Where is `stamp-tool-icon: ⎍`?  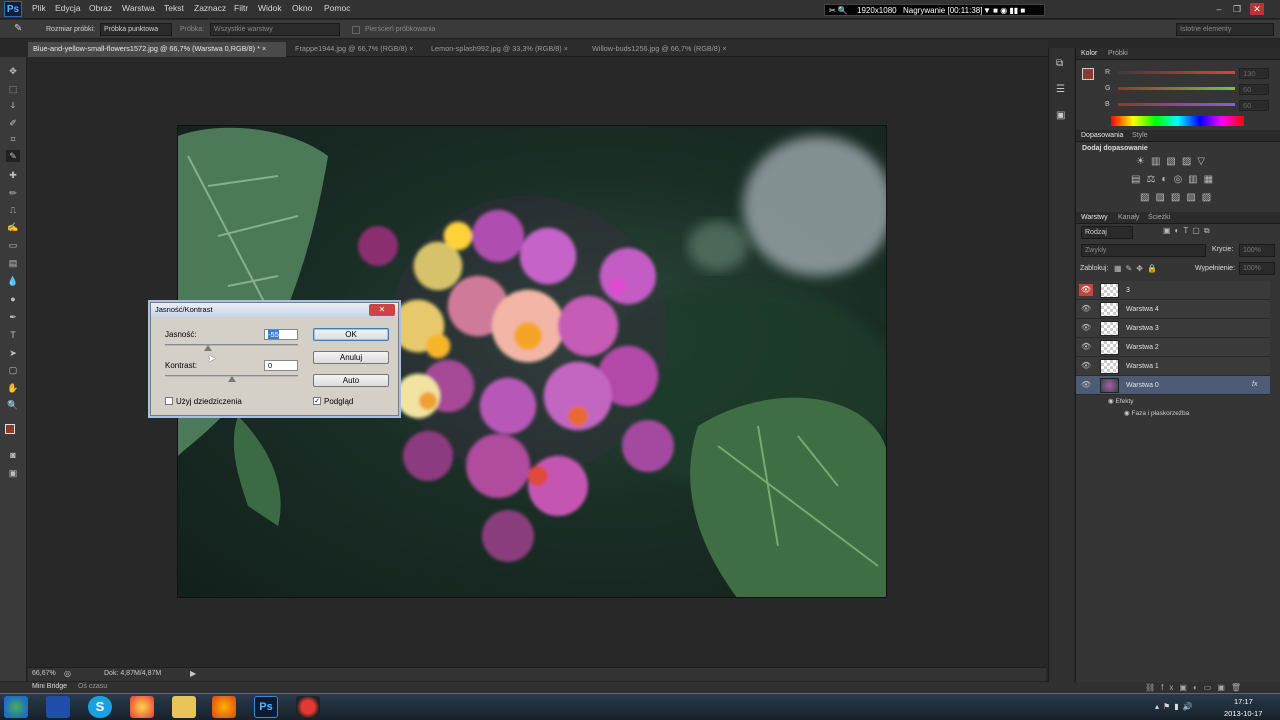 stamp-tool-icon: ⎍ is located at coordinates (13, 210).